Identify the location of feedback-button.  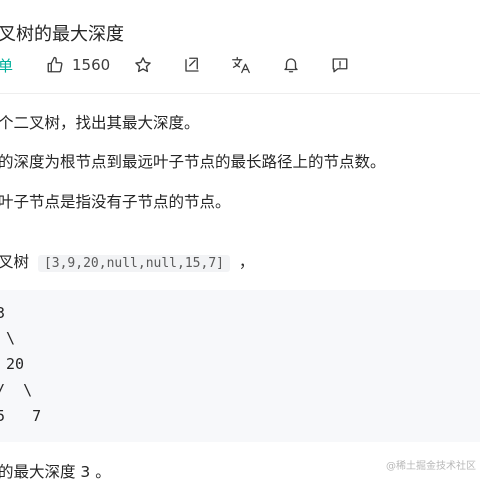
(340, 65).